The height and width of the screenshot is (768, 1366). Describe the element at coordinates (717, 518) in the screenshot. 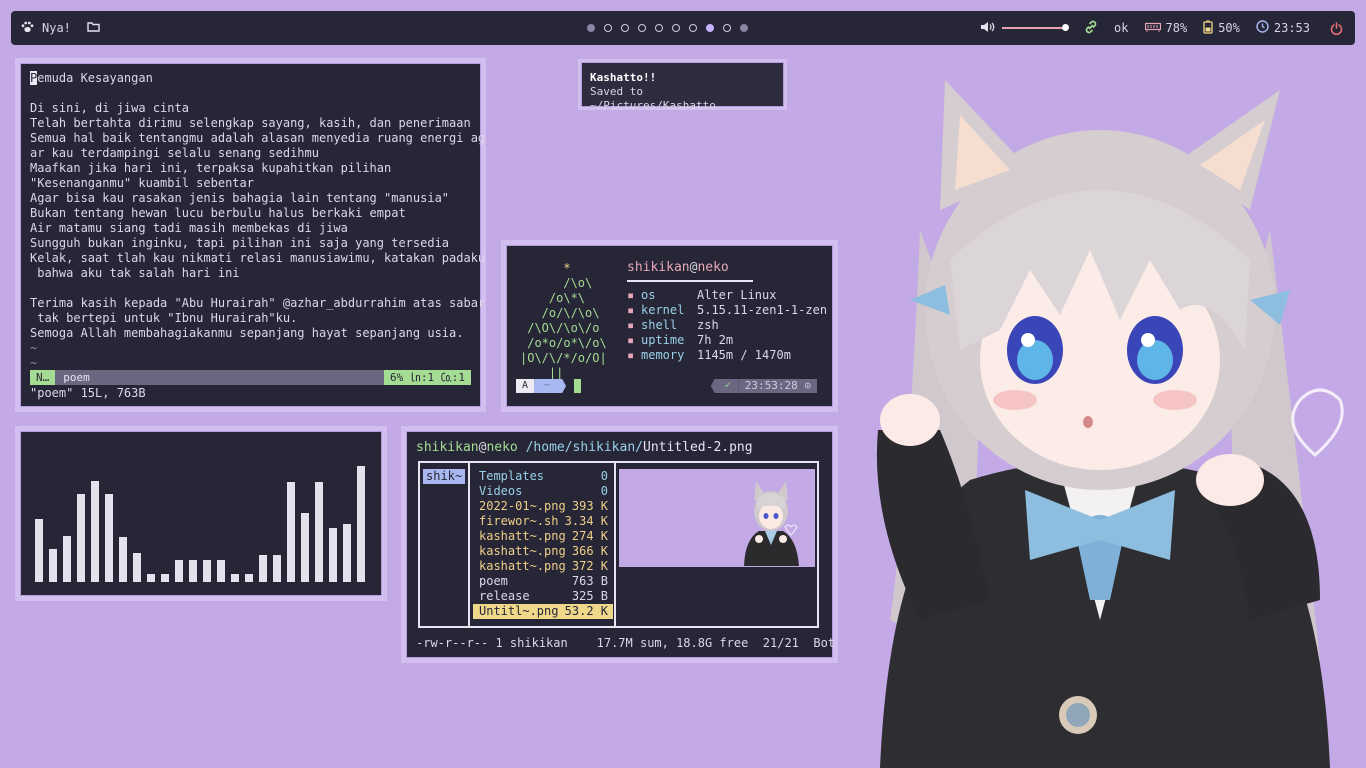

I see `preview-catgirl-image` at that location.